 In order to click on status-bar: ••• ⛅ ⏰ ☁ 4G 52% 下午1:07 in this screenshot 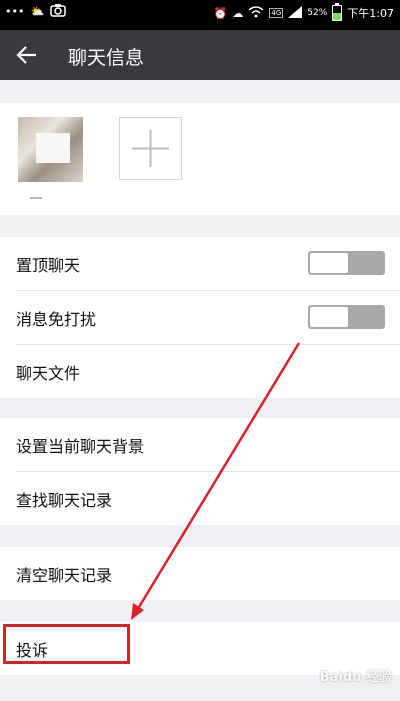, I will do `click(200, 15)`.